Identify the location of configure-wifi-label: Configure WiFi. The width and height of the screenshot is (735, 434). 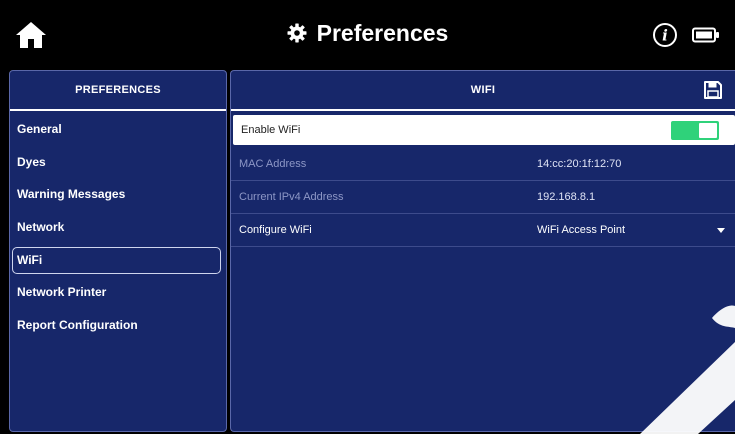
(275, 230).